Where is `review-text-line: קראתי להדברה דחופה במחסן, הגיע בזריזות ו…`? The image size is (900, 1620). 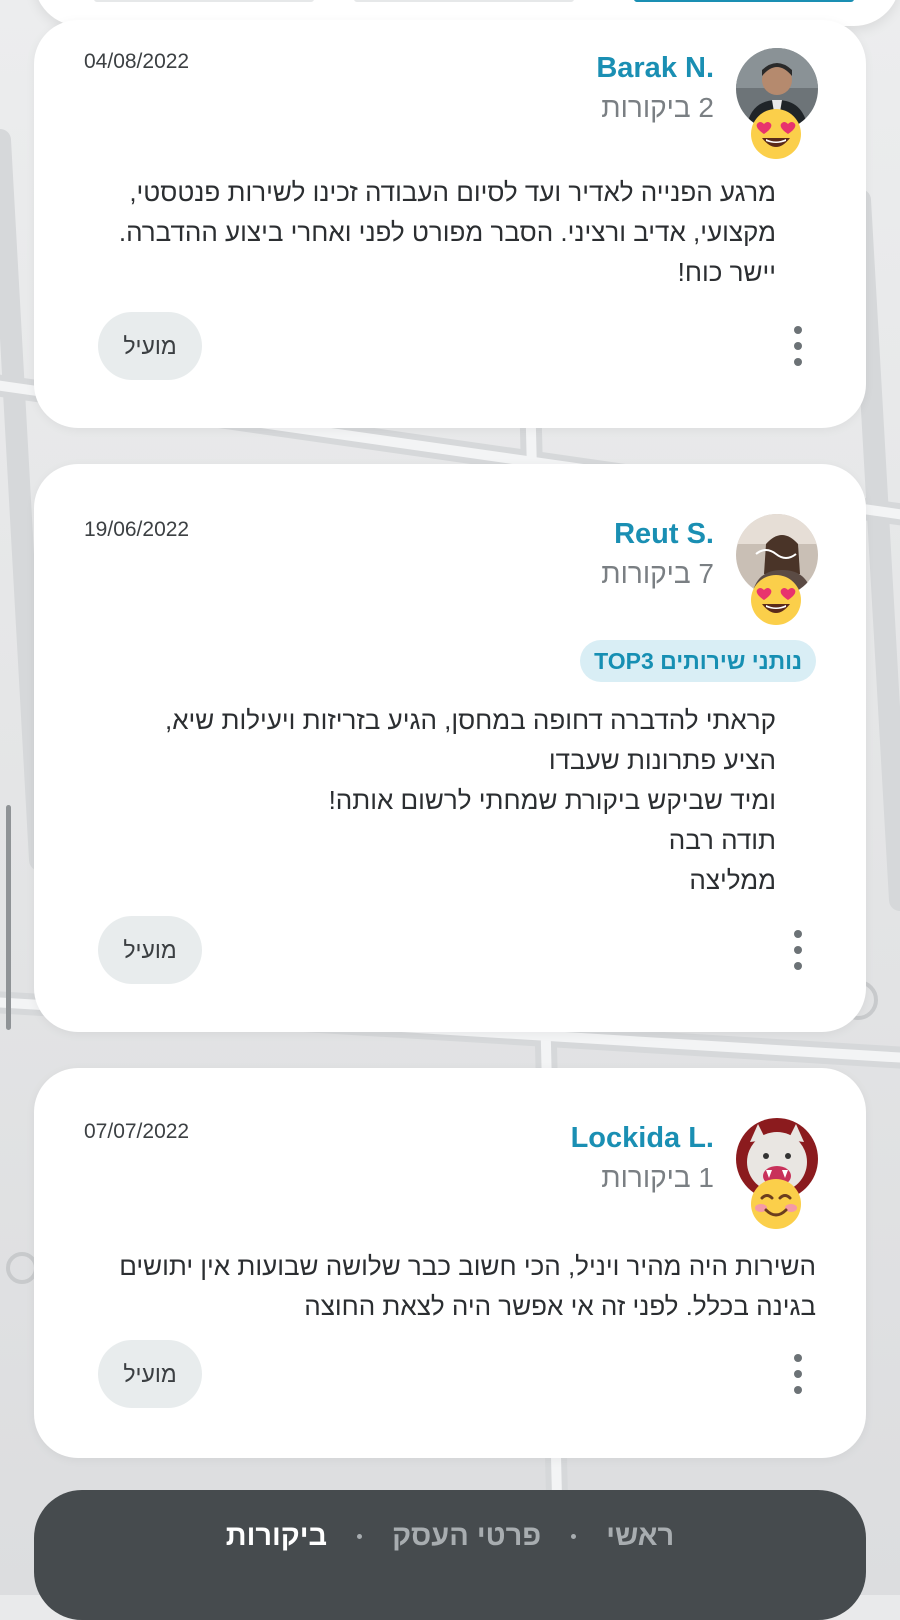
review-text-line: קראתי להדברה דחופה במחסן, הגיע בזריזות ו… is located at coordinates (470, 720).